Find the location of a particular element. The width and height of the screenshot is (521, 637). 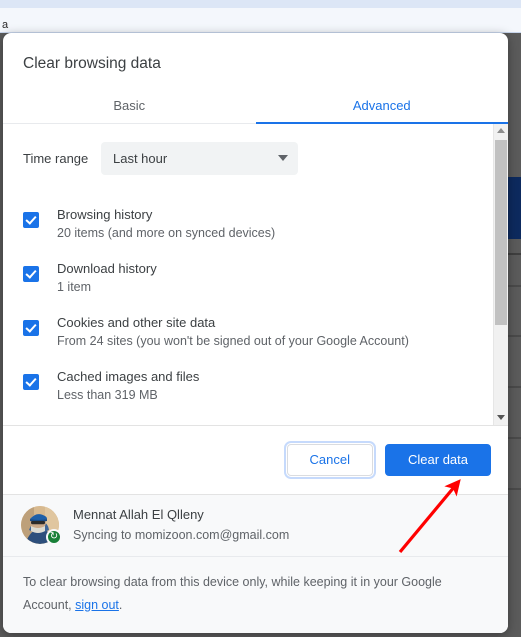

list-item-subtitle: Less than 319 MB is located at coordinates (107, 394).